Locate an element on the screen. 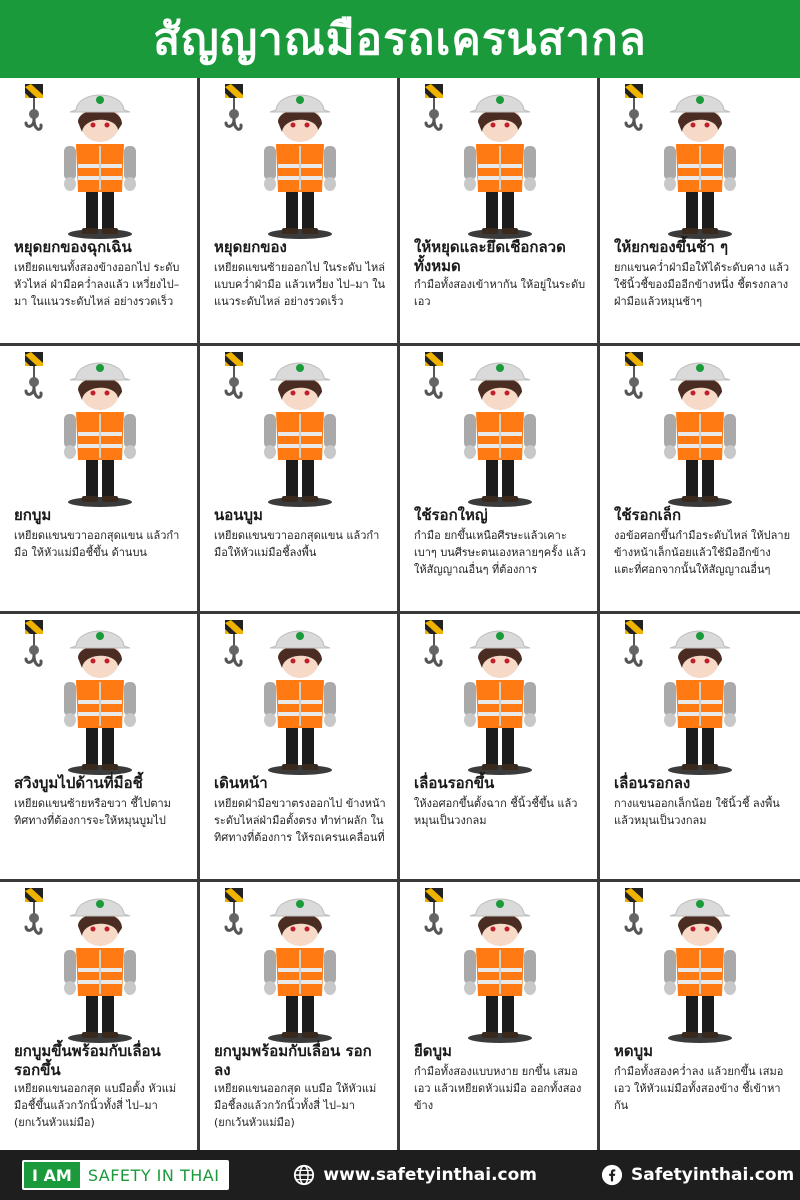 This screenshot has width=800, height=1200. facebook-text: Safetyinthai.com is located at coordinates (713, 1175).